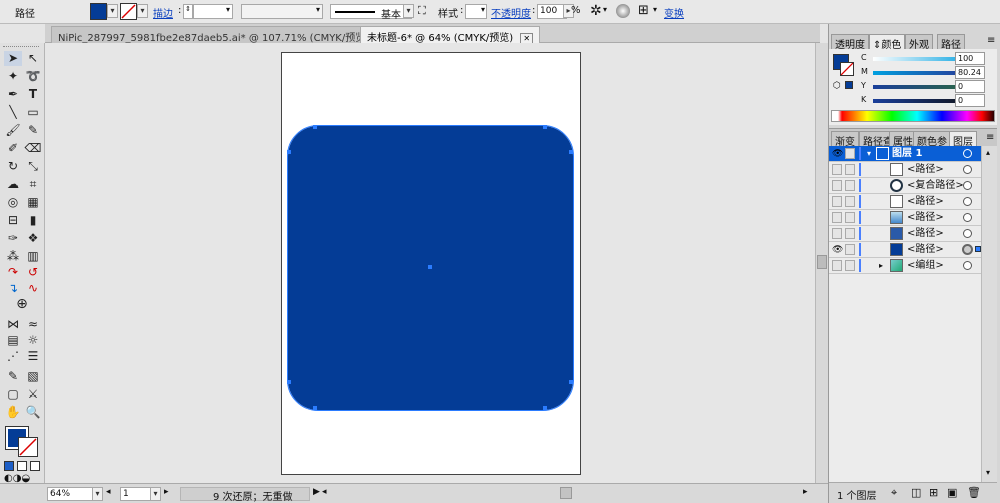 This screenshot has width=1000, height=503. Describe the element at coordinates (316, 492) in the screenshot. I see `status-menu-icon: ▶` at that location.